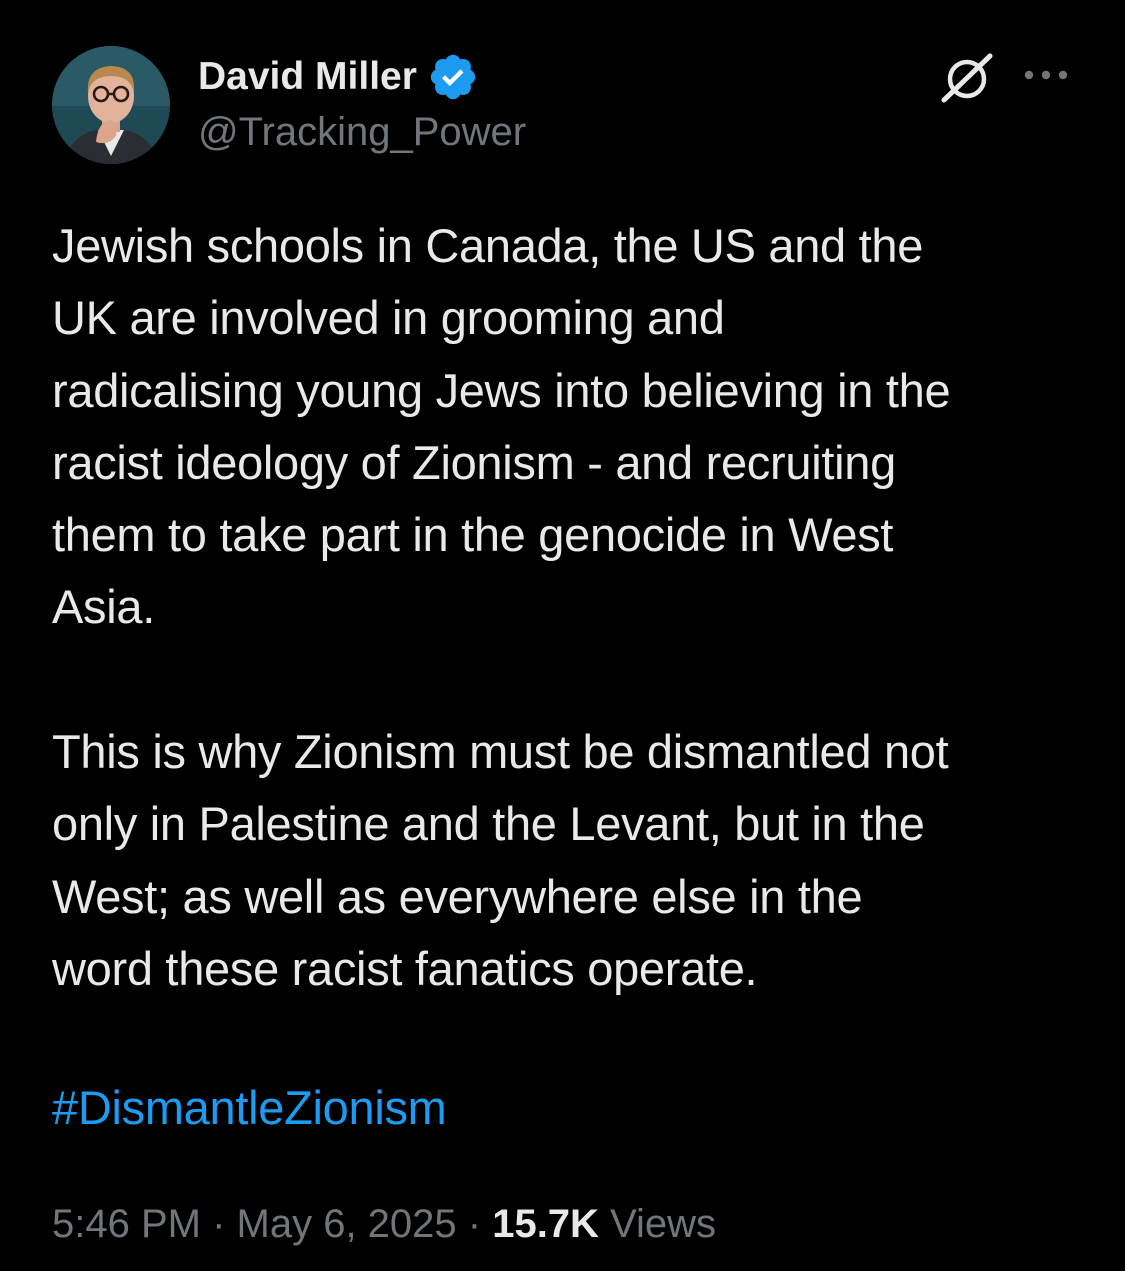 The width and height of the screenshot is (1125, 1271). What do you see at coordinates (657, 1224) in the screenshot?
I see `views-label: Views` at bounding box center [657, 1224].